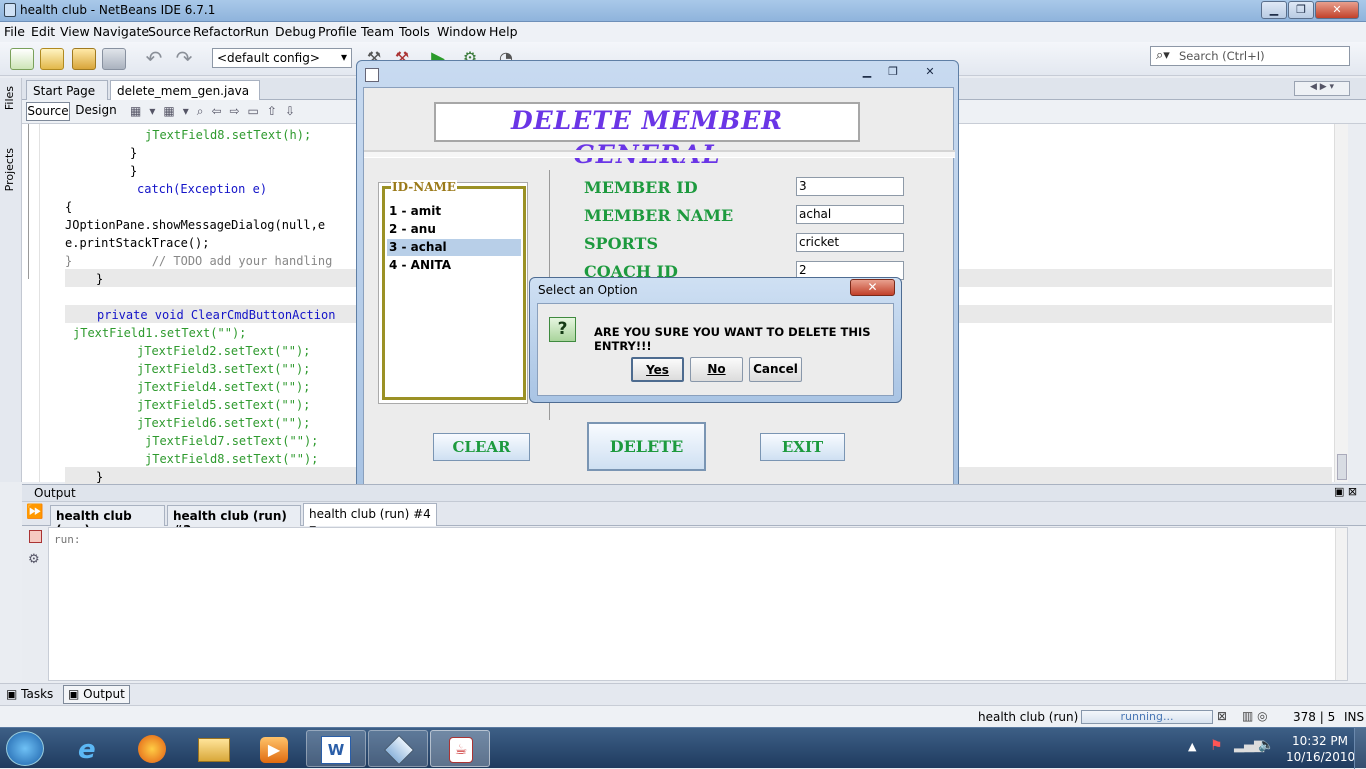  What do you see at coordinates (1320, 757) in the screenshot?
I see `clock-date: 10/16/2010` at bounding box center [1320, 757].